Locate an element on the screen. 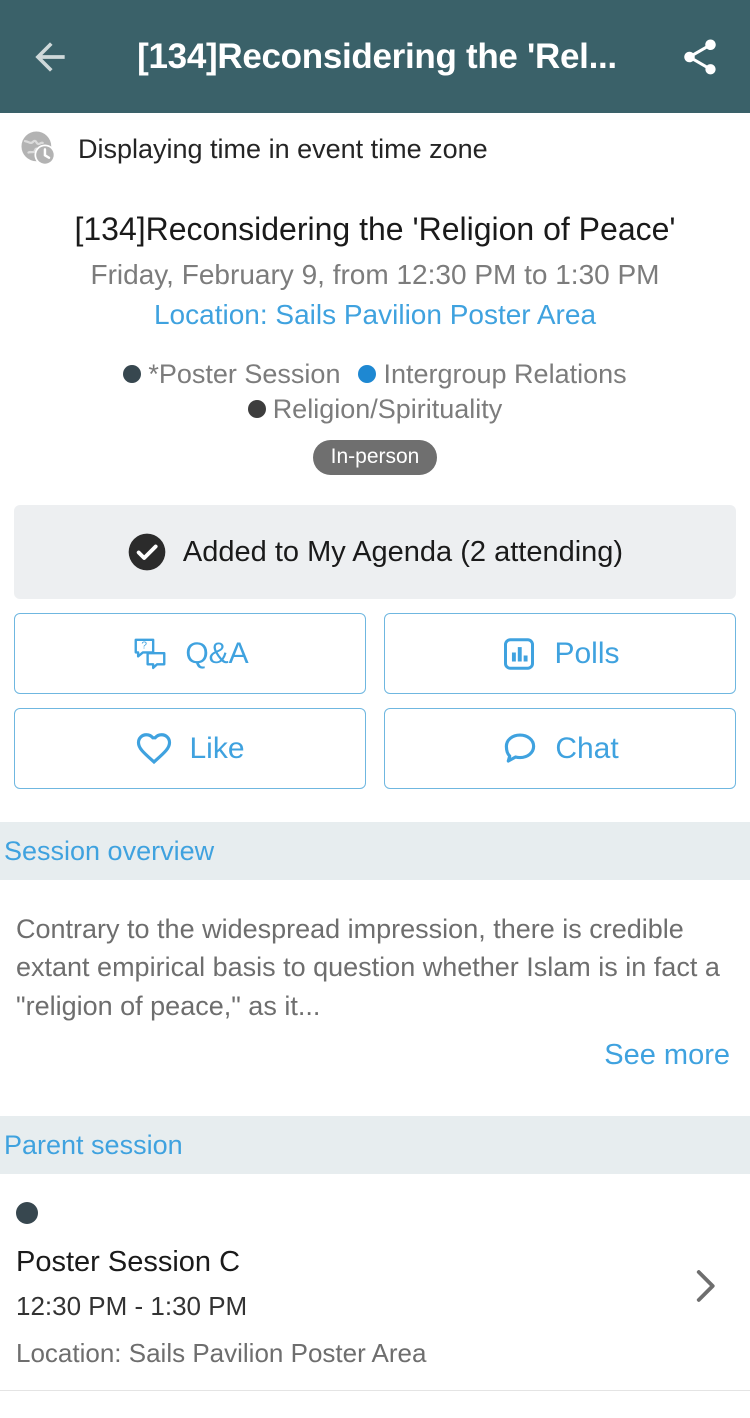  parent-session-chevron-button is located at coordinates (705, 1286).